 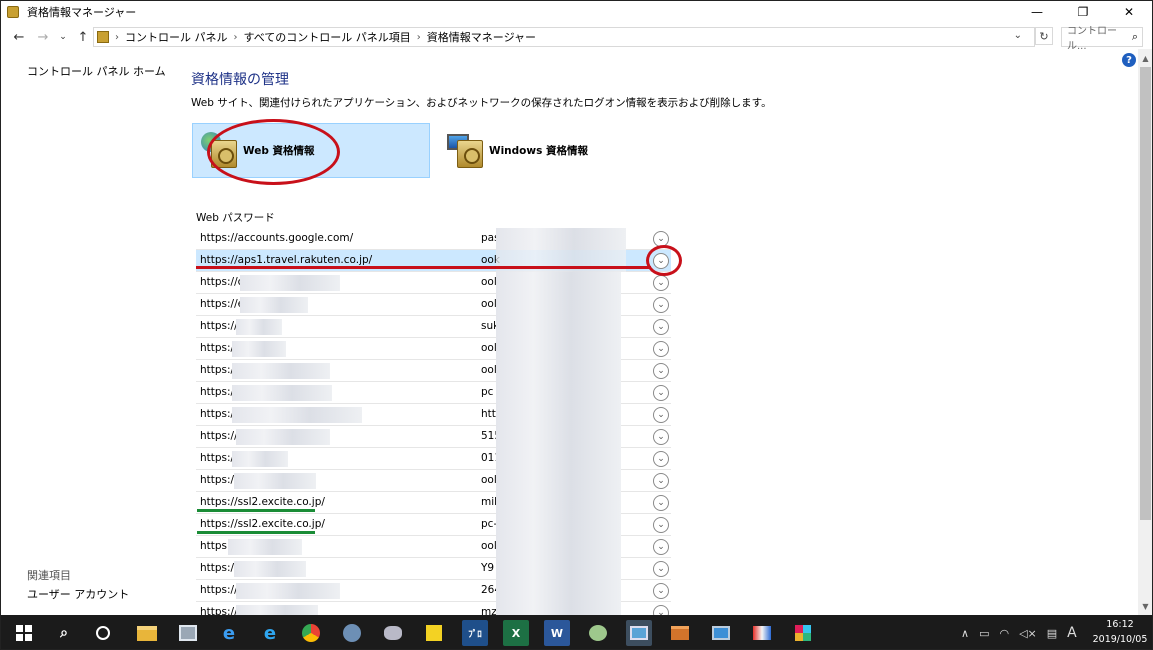 What do you see at coordinates (1145, 58) in the screenshot?
I see `scroll-up-arrow-icon: ▲` at bounding box center [1145, 58].